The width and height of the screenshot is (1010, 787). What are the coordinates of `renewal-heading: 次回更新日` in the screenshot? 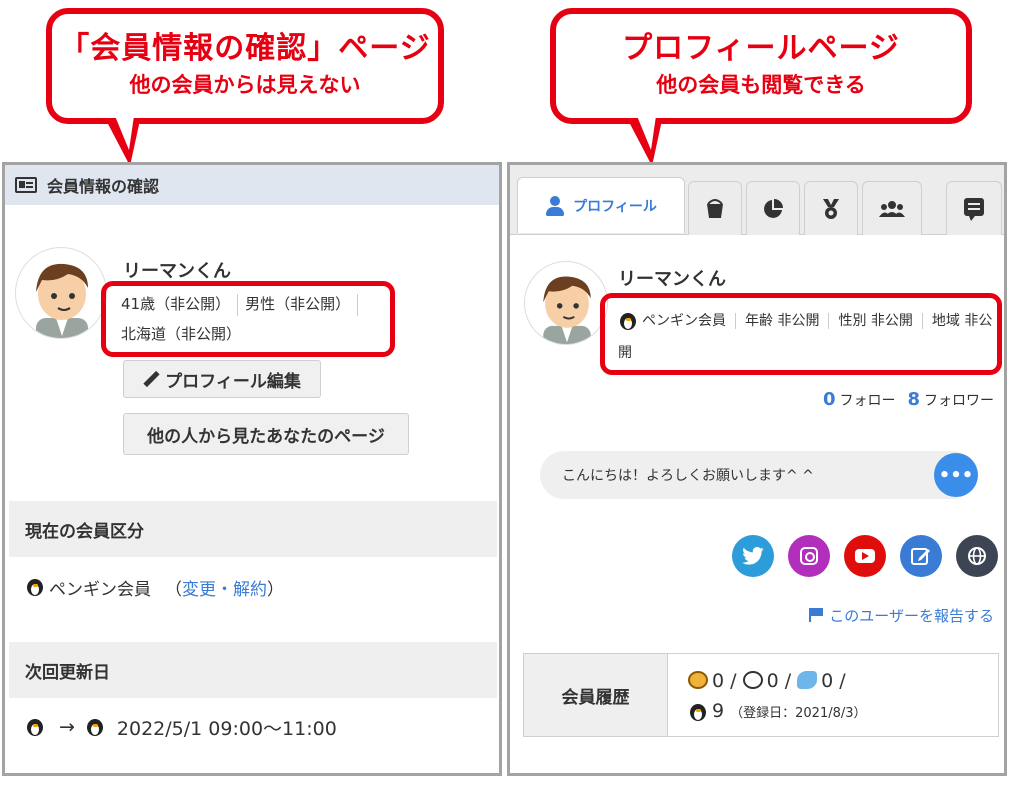 It's located at (253, 670).